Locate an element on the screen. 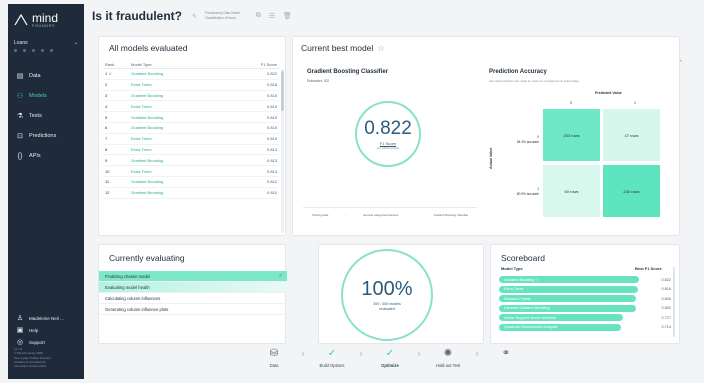  col-model-type: Model Type is located at coordinates (192, 64).